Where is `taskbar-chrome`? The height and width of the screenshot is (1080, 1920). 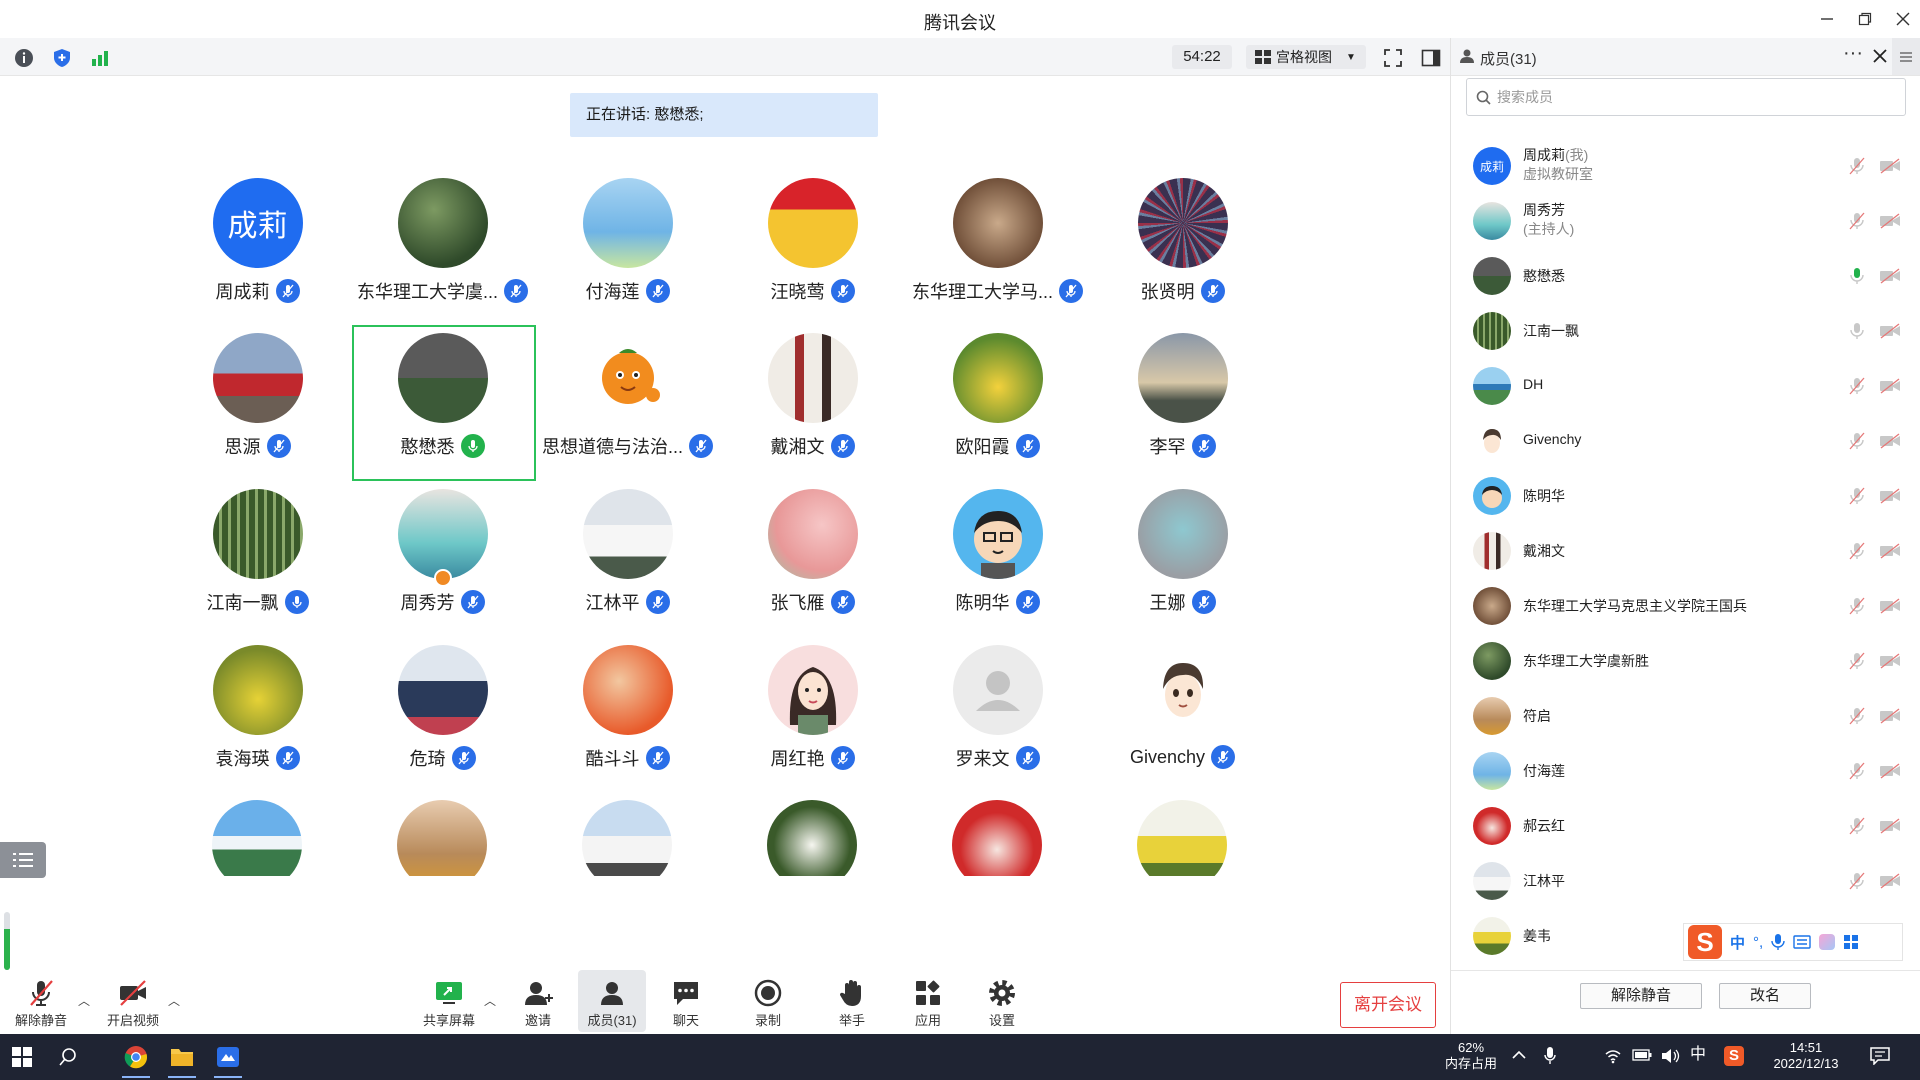 taskbar-chrome is located at coordinates (136, 1060).